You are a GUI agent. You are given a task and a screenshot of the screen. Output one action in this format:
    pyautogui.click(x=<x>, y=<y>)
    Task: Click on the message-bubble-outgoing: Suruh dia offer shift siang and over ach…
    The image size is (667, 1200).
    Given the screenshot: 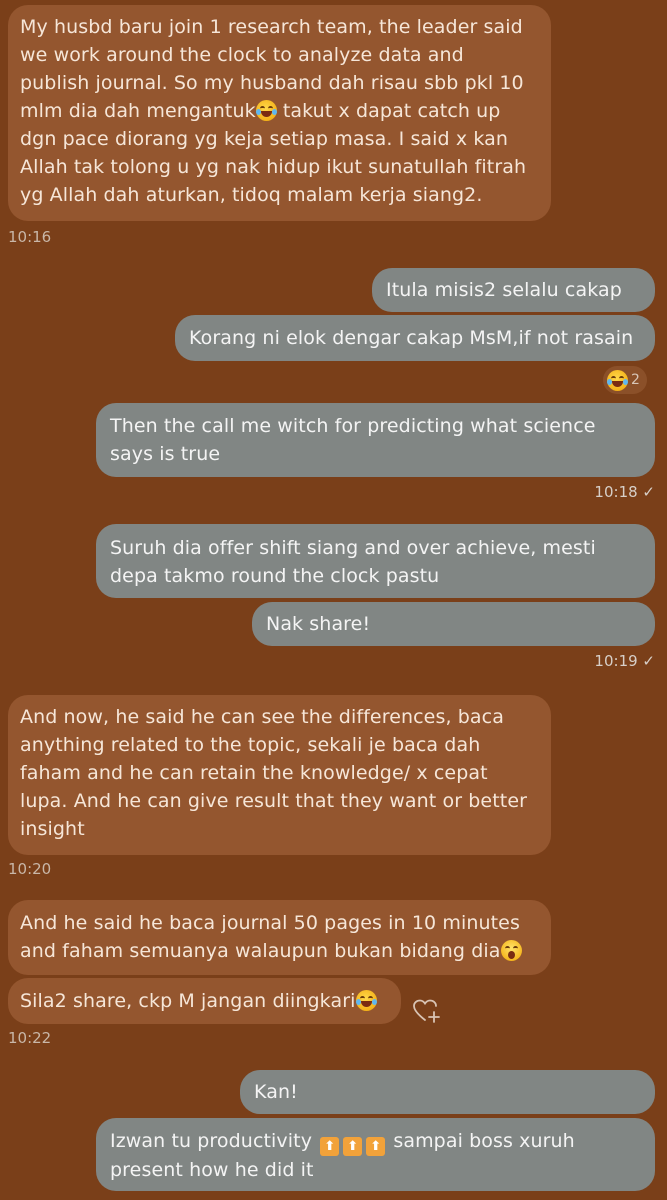 What is the action you would take?
    pyautogui.click(x=375, y=561)
    